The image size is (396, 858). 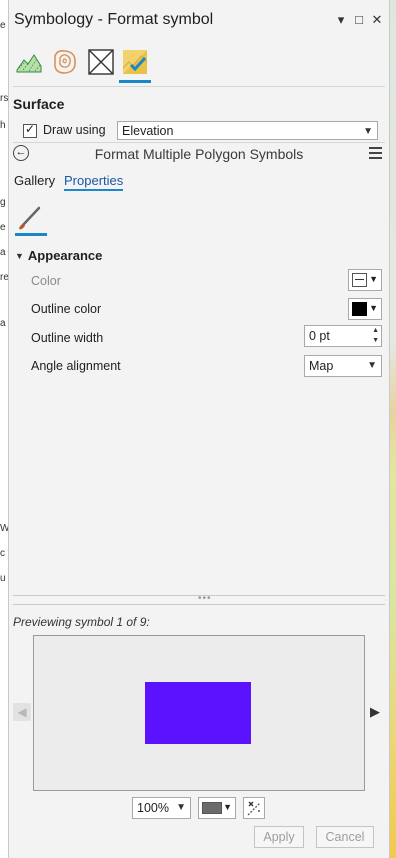 What do you see at coordinates (153, 808) in the screenshot?
I see `zoom-value: 100%` at bounding box center [153, 808].